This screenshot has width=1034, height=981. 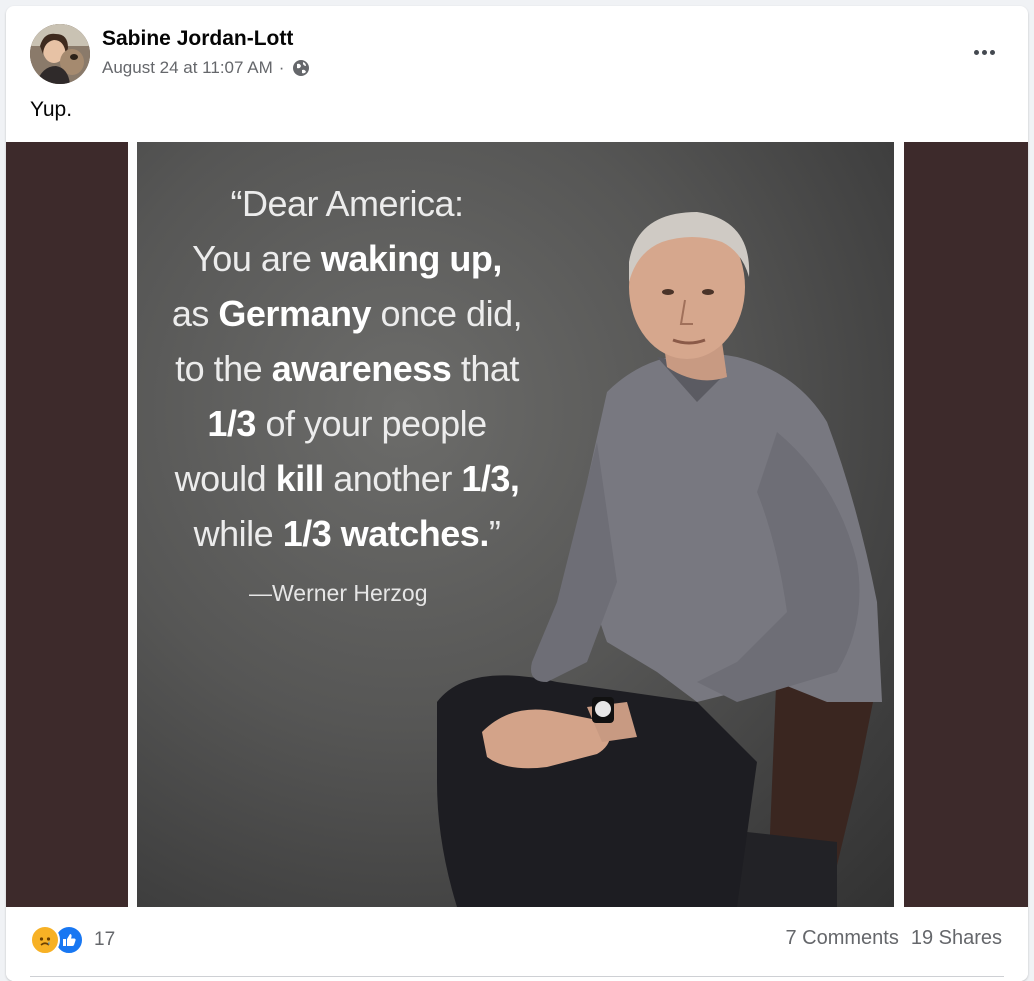 I want to click on post-footer: 17 7 Comments 19 Shares, so click(x=517, y=944).